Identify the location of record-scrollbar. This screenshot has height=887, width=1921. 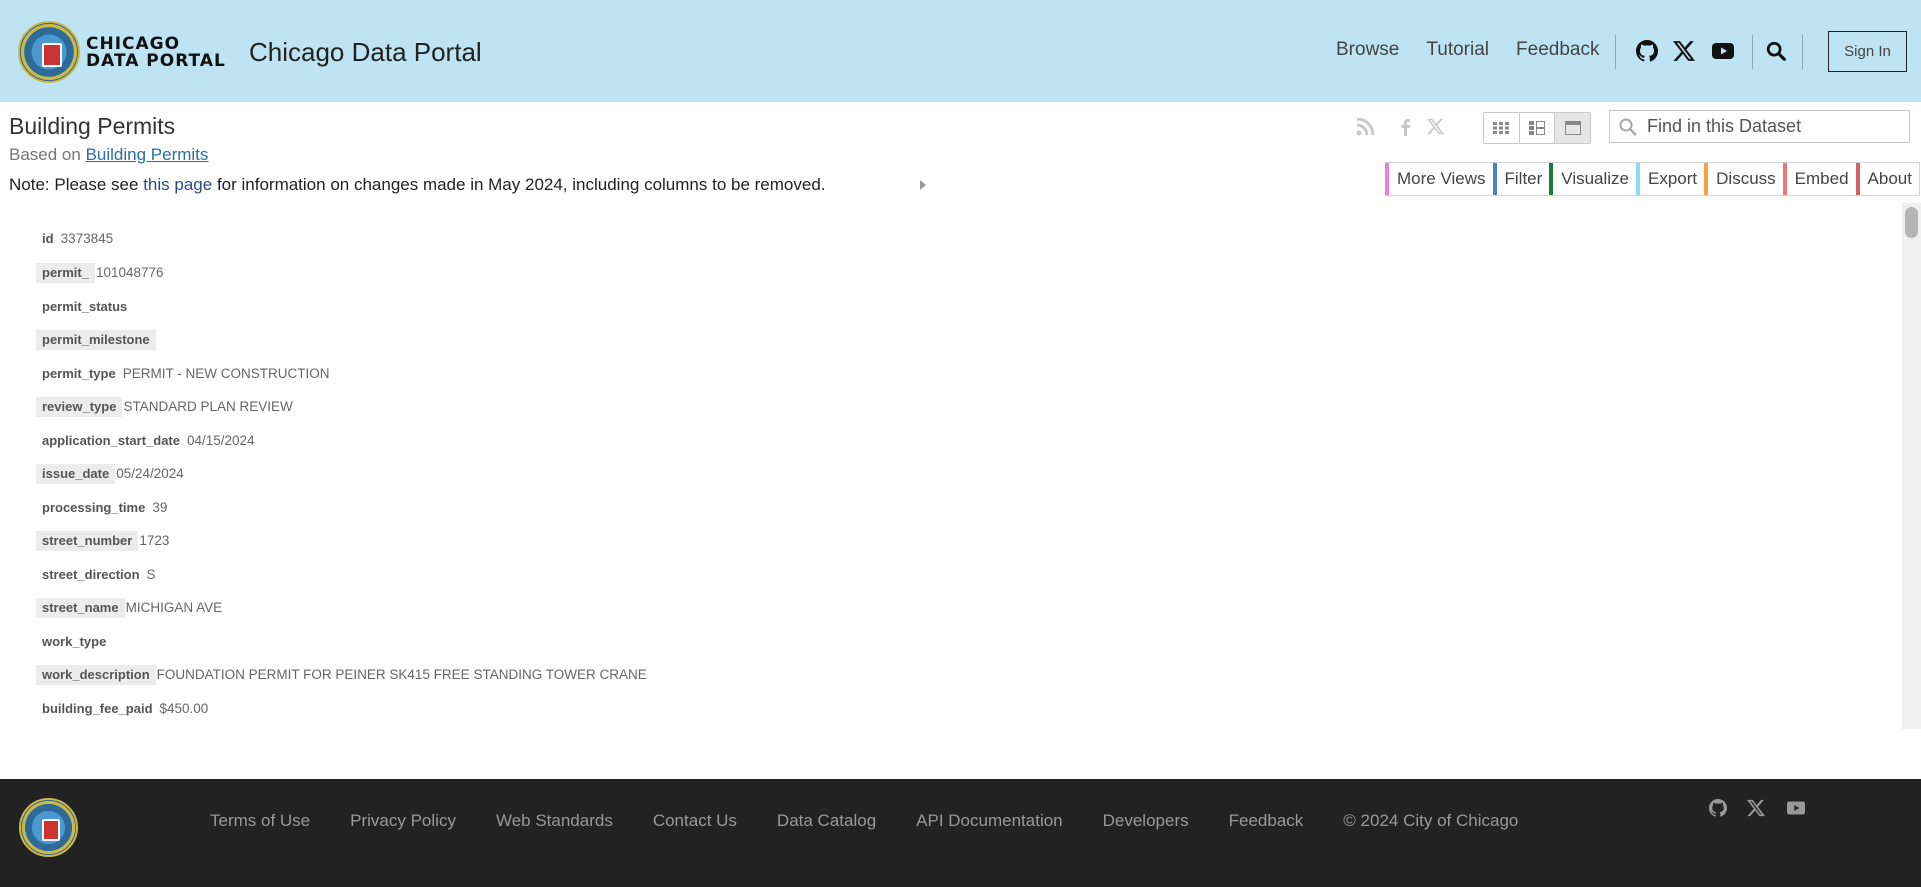
(1911, 466).